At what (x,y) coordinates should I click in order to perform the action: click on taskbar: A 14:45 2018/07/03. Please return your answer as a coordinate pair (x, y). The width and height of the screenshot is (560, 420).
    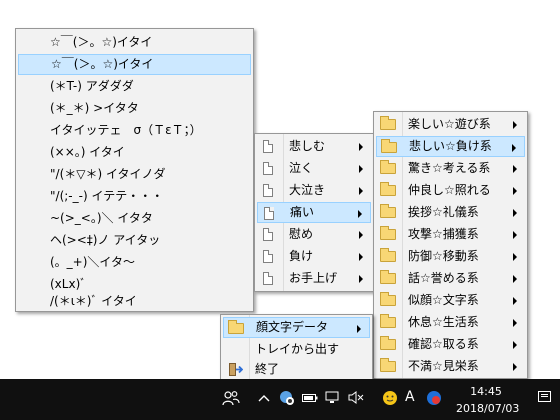
    Looking at the image, I should click on (280, 399).